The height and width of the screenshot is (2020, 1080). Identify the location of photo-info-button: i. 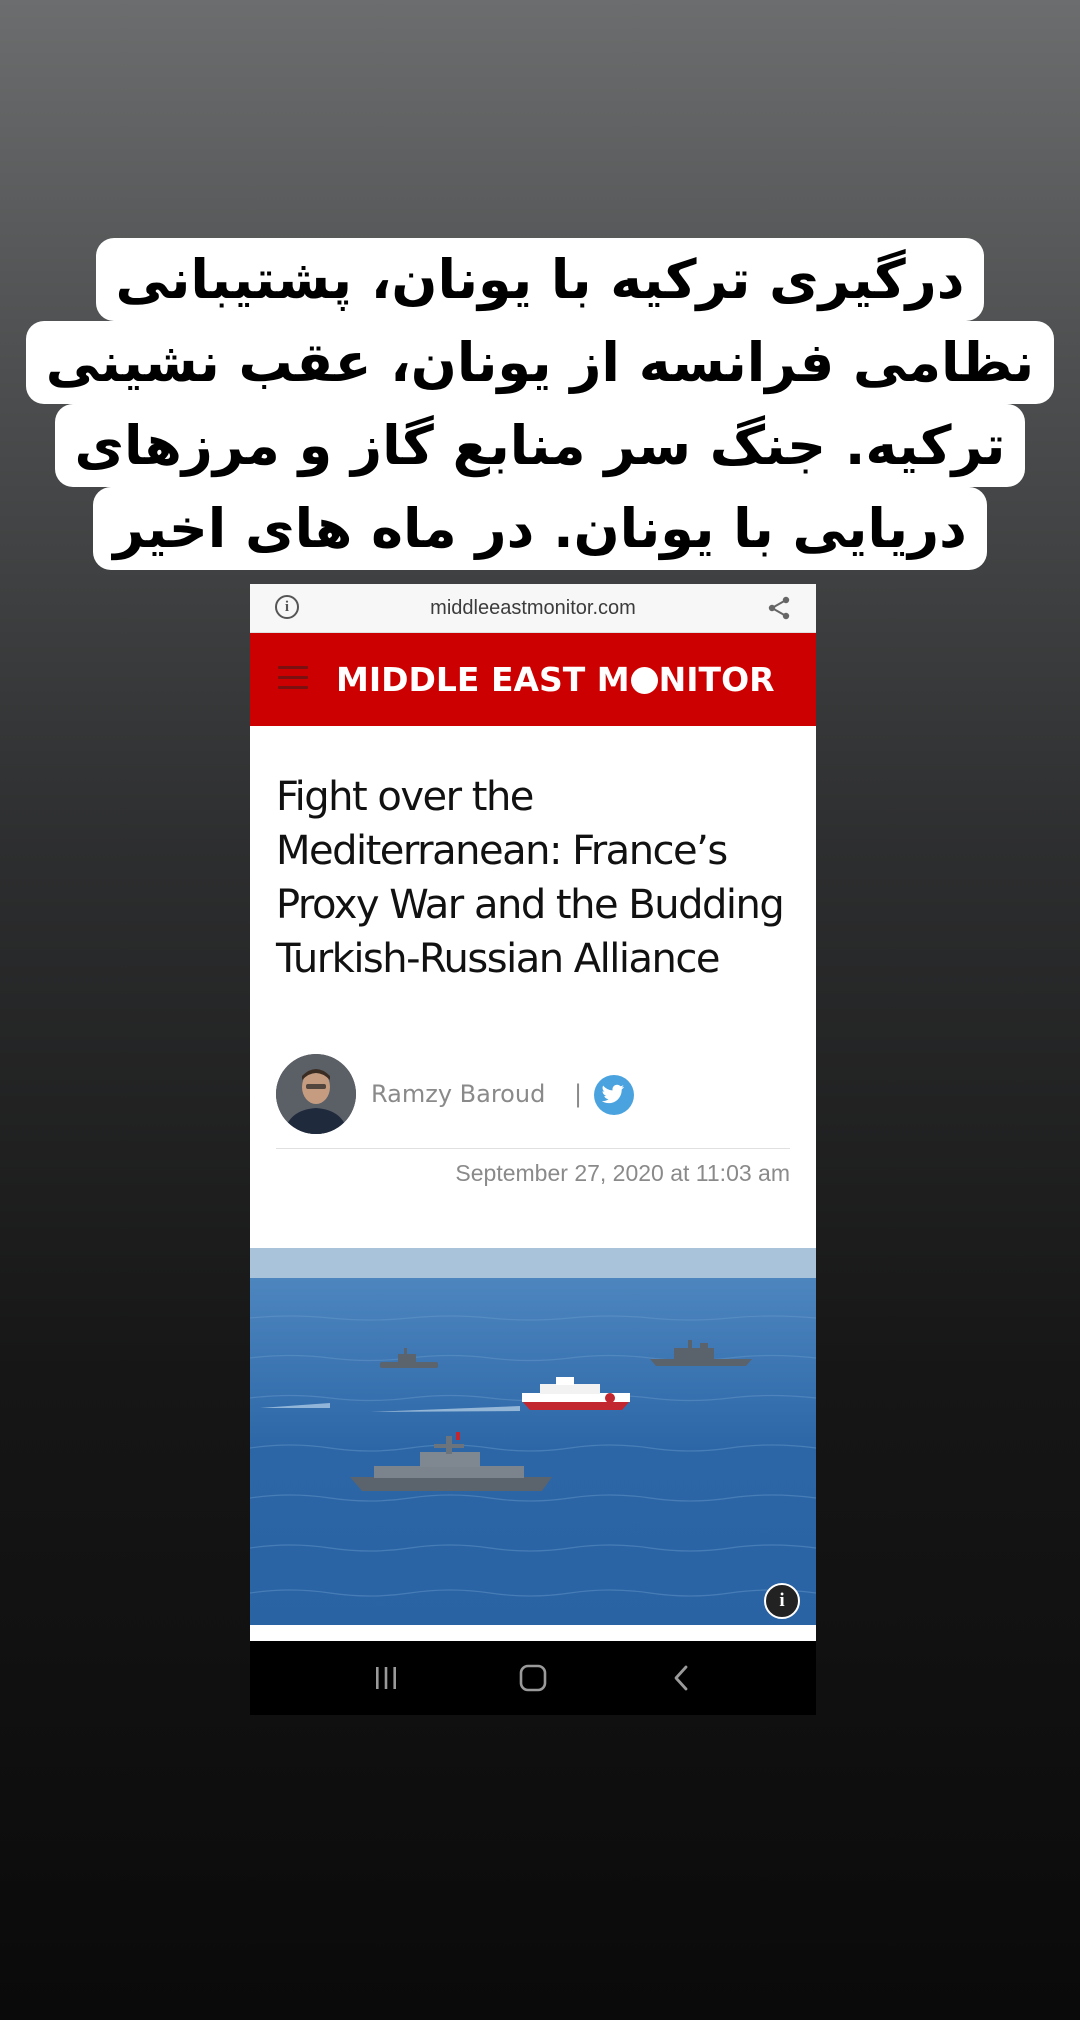
(782, 1601).